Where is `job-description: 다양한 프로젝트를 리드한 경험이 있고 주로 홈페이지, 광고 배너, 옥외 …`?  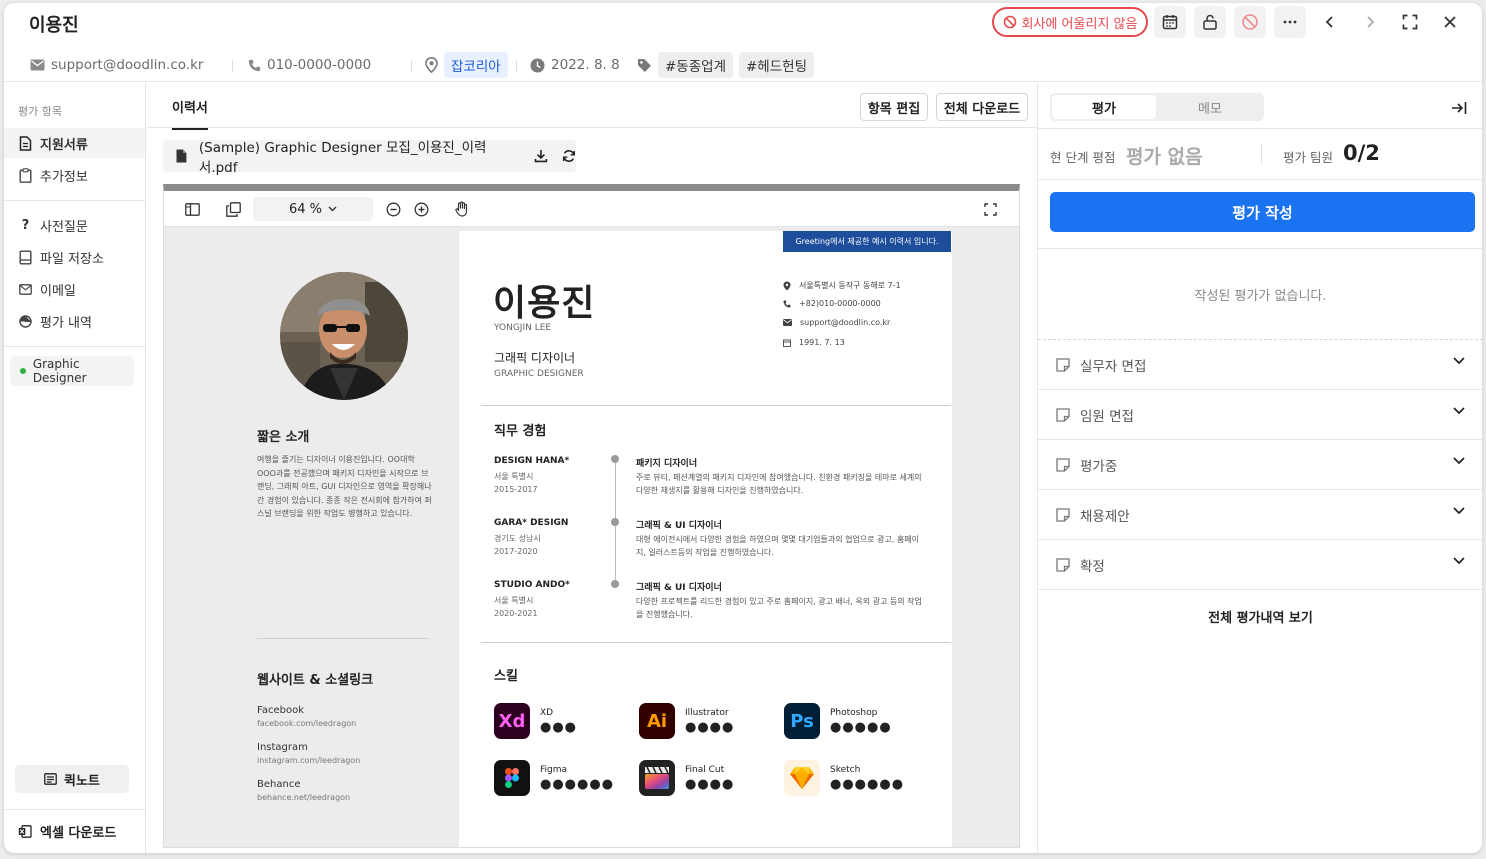 job-description: 다양한 프로젝트를 리드한 경험이 있고 주로 홈페이지, 광고 배너, 옥외 … is located at coordinates (779, 608).